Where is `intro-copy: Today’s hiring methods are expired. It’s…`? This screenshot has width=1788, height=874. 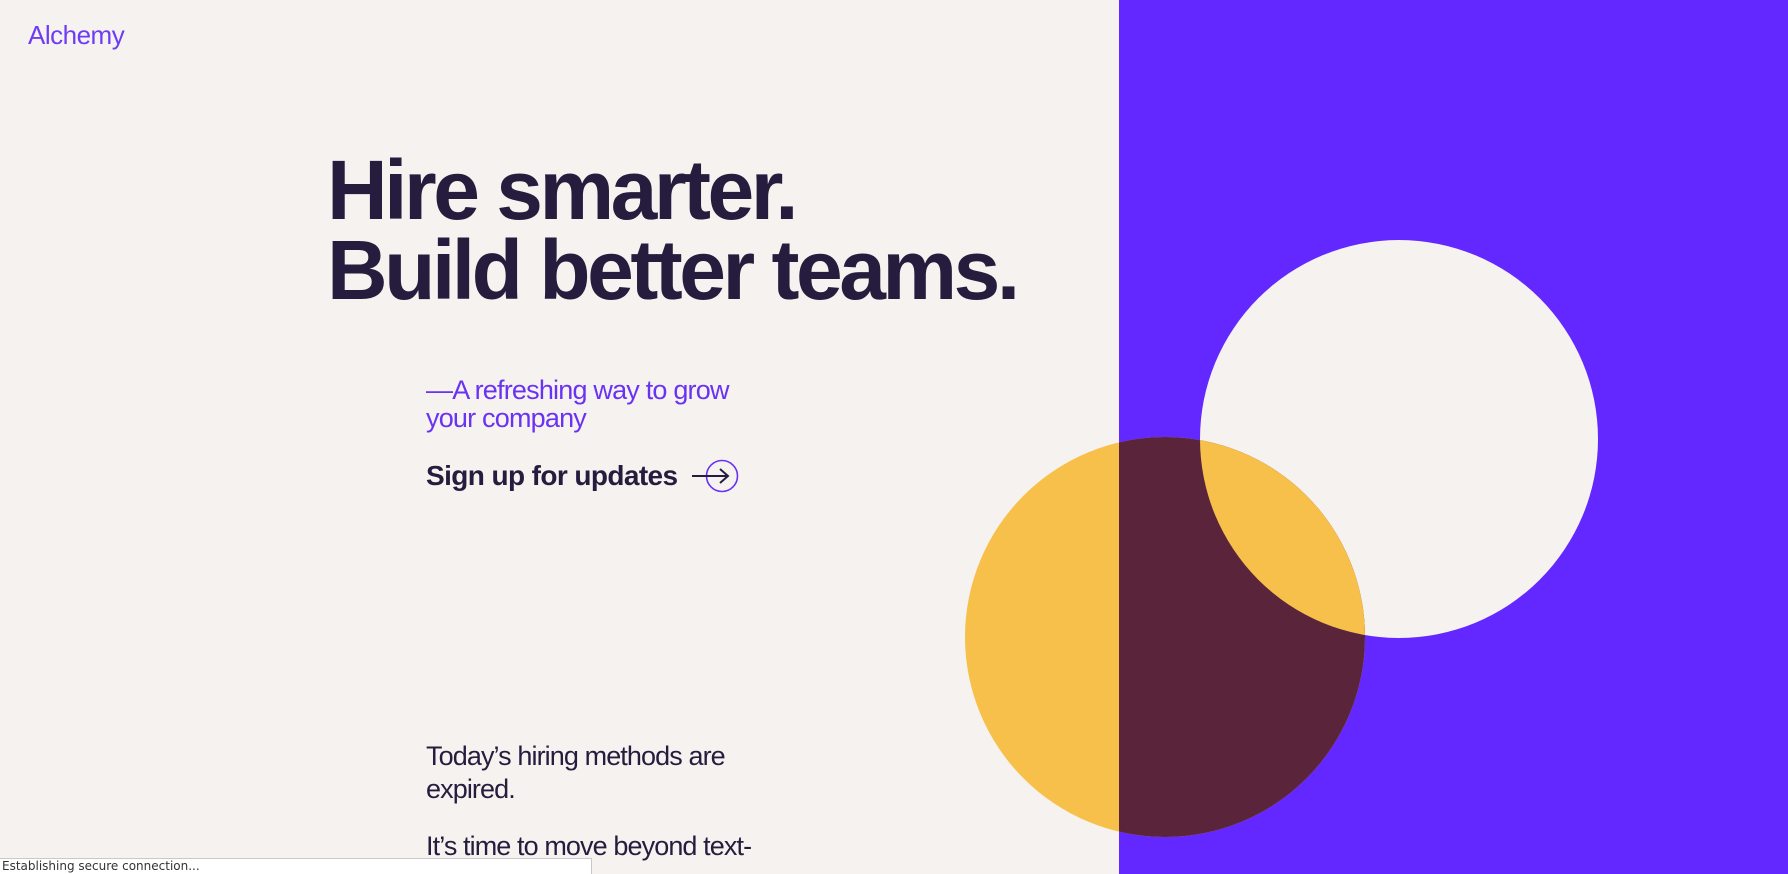
intro-copy: Today’s hiring methods are expired. It’s… is located at coordinates (601, 807).